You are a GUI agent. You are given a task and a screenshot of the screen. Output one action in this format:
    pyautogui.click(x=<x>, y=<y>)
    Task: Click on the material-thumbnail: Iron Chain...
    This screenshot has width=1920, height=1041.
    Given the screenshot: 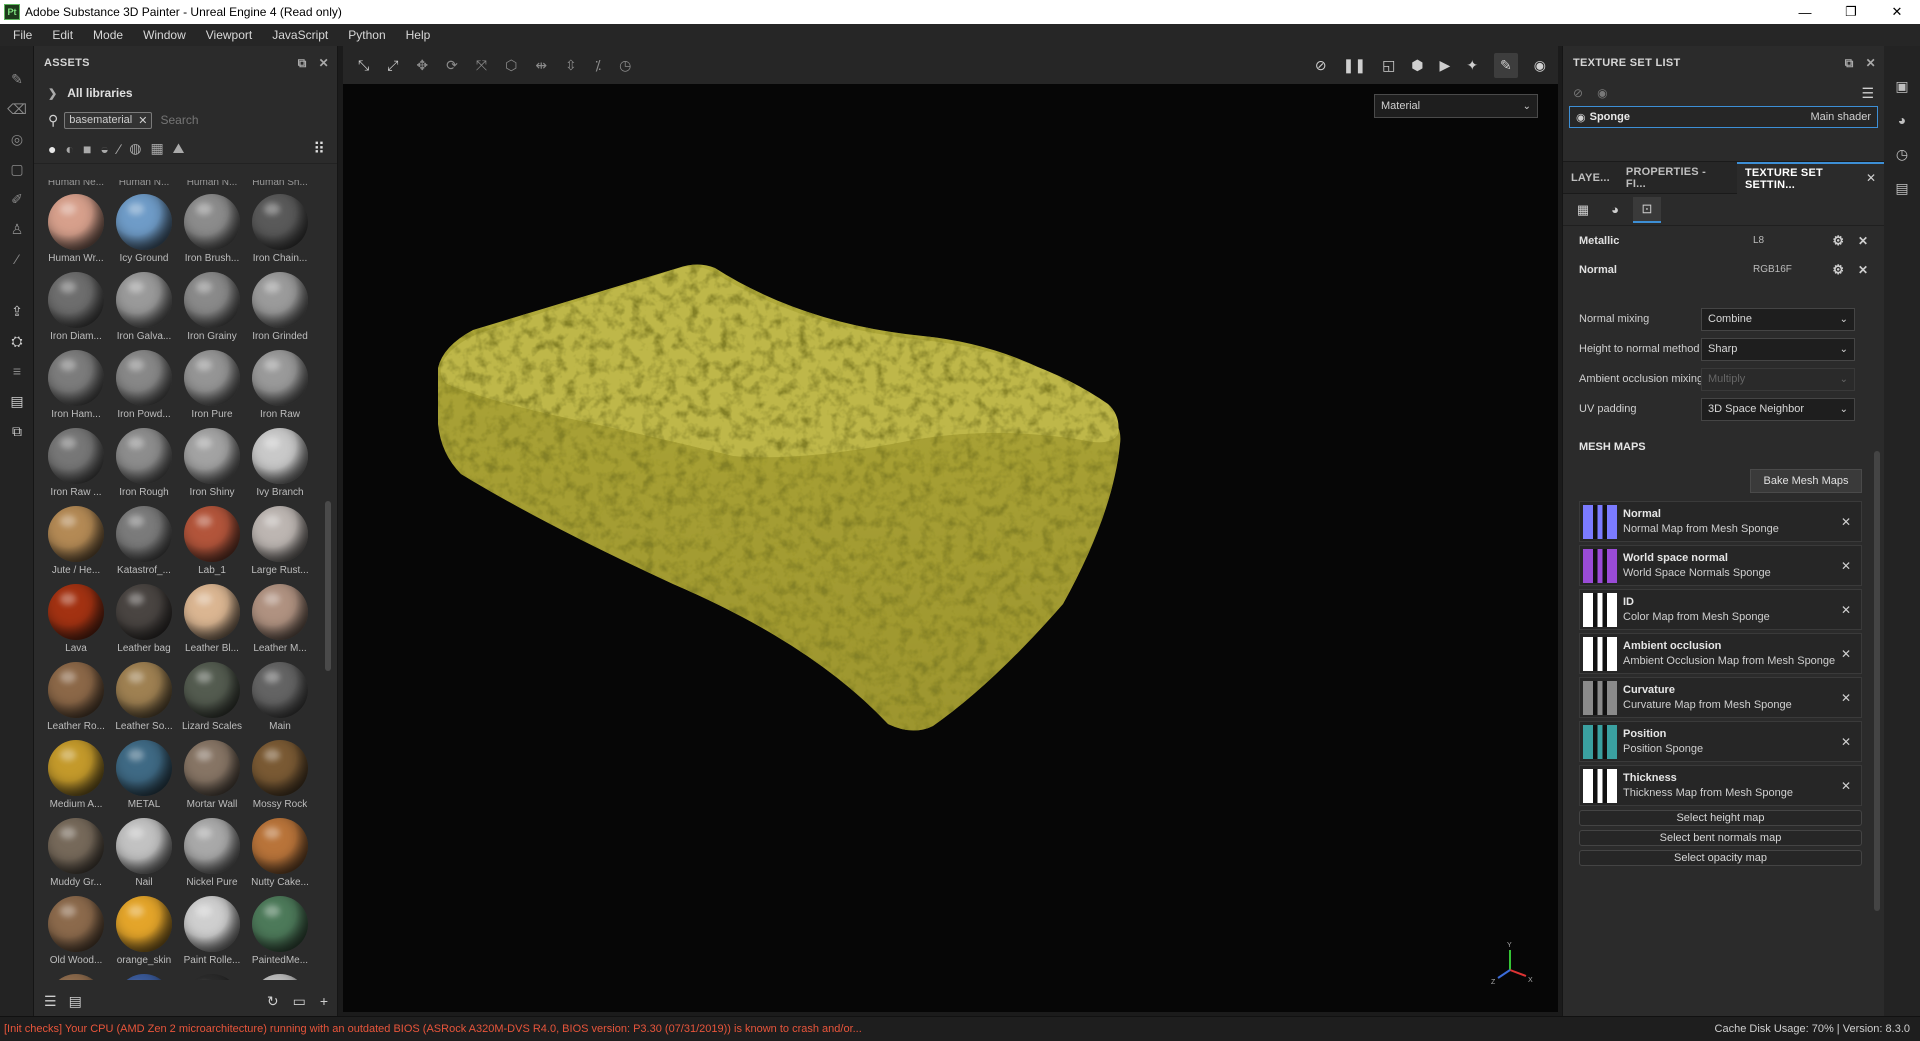 What is the action you would take?
    pyautogui.click(x=280, y=229)
    